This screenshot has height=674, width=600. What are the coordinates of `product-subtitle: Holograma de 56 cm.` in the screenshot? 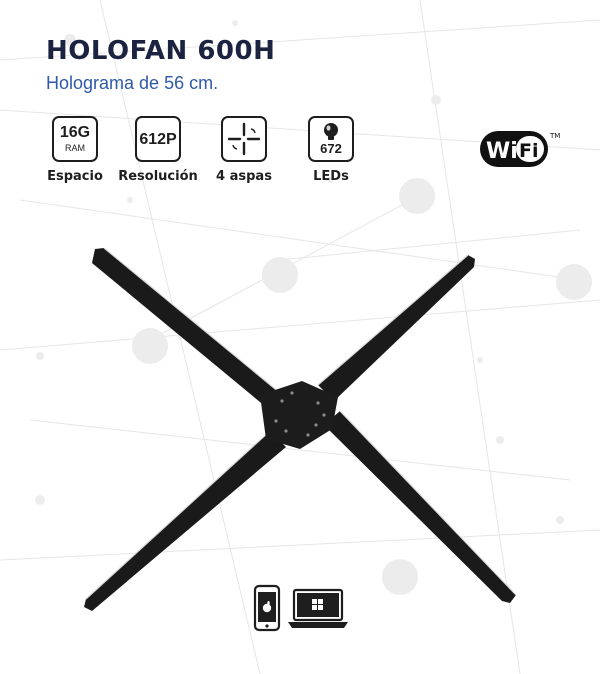 It's located at (132, 83).